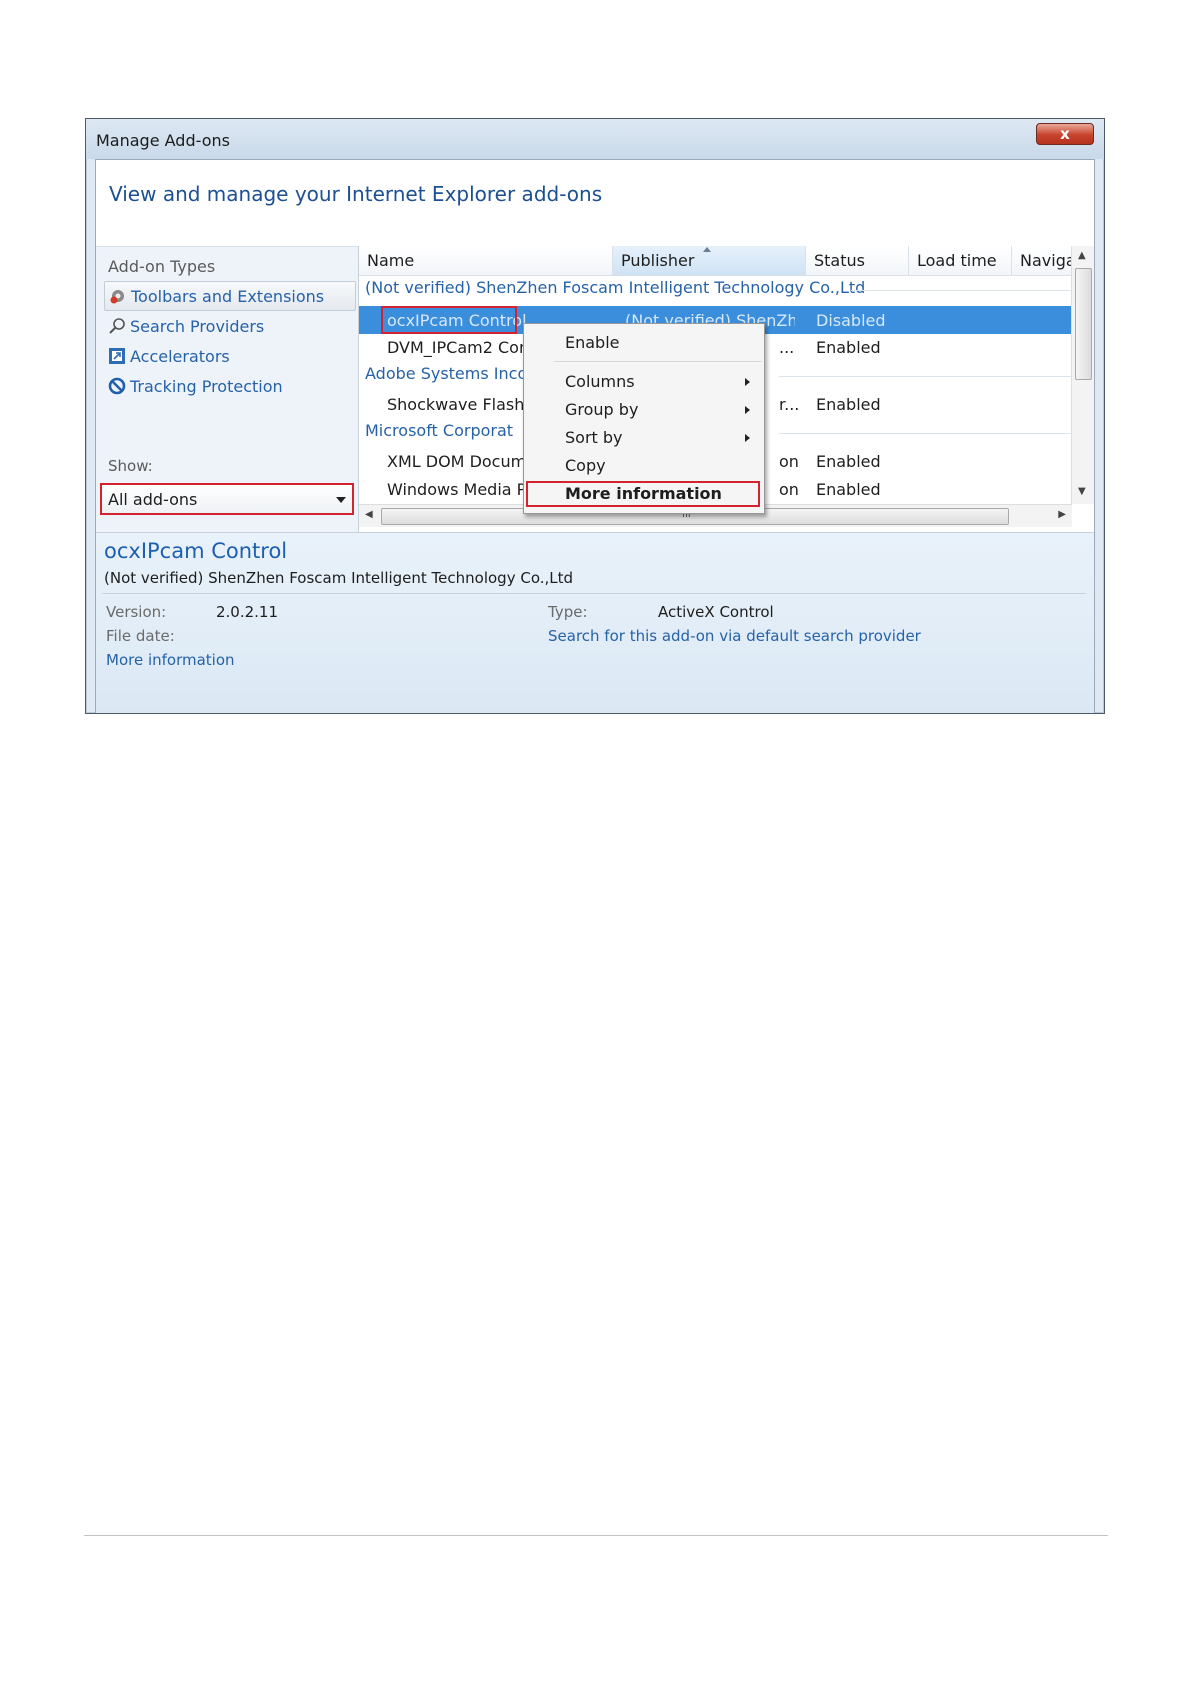 This screenshot has width=1190, height=1684. What do you see at coordinates (117, 386) in the screenshot?
I see `no-entry-icon` at bounding box center [117, 386].